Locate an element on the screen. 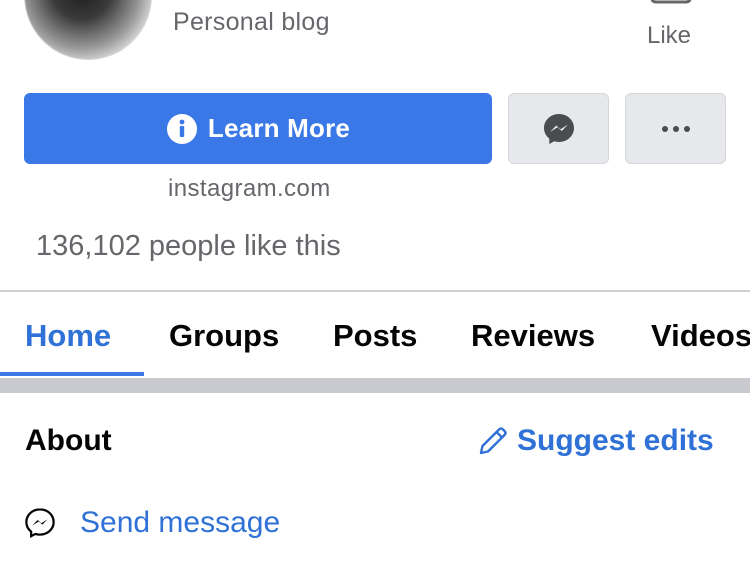  tab-reviews: Reviews is located at coordinates (533, 336).